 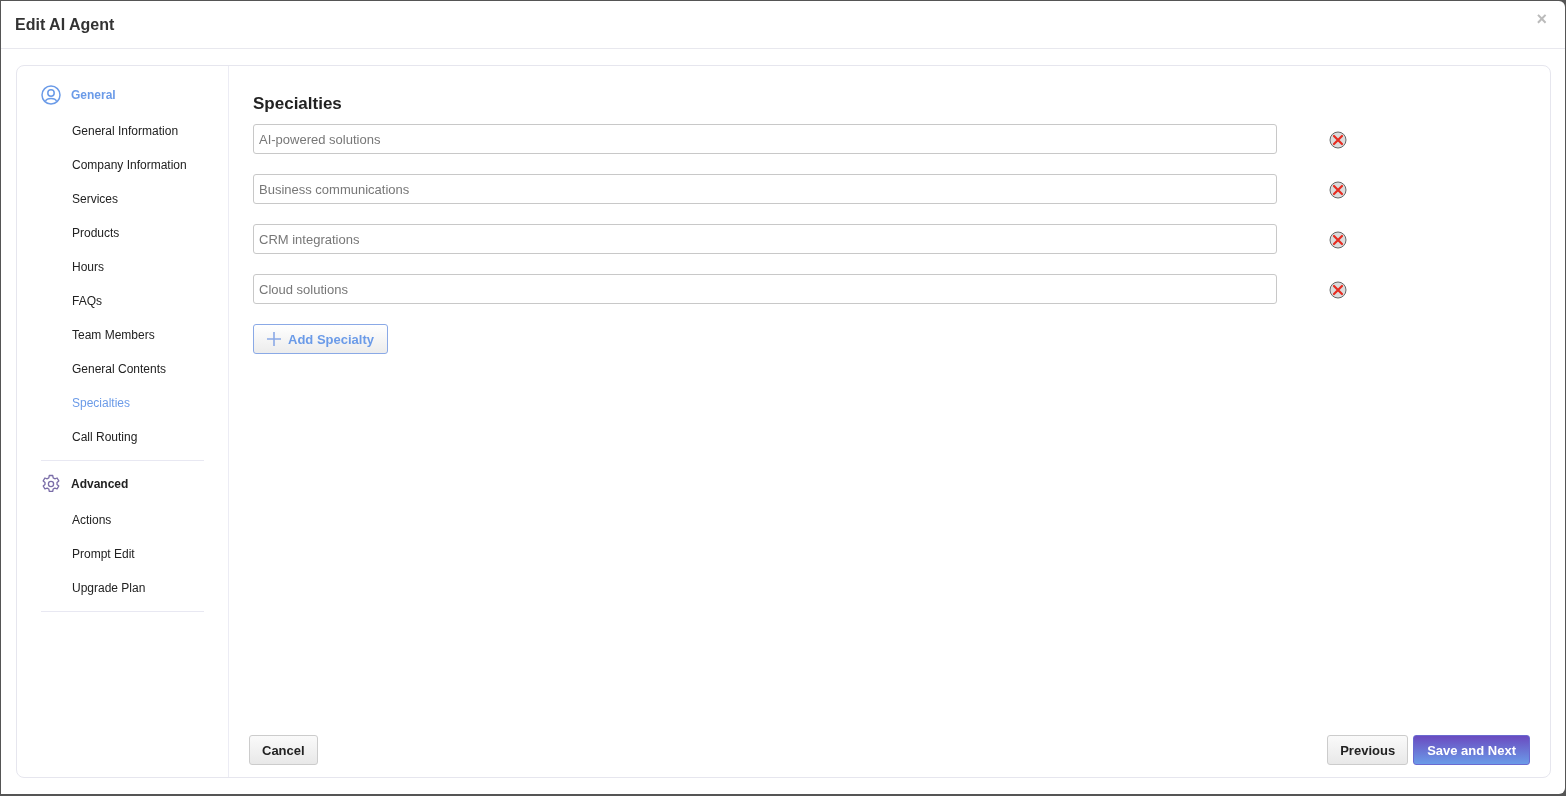 I want to click on sidebar-item: Products, so click(x=122, y=233).